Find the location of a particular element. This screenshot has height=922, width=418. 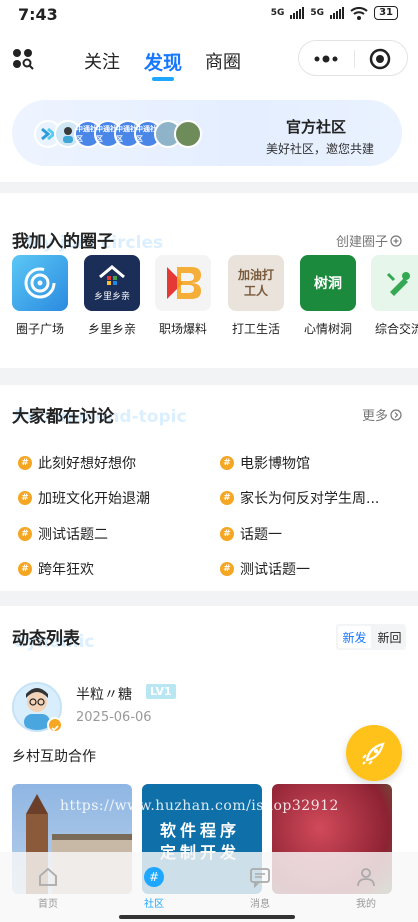

home-indicator is located at coordinates (207, 917).